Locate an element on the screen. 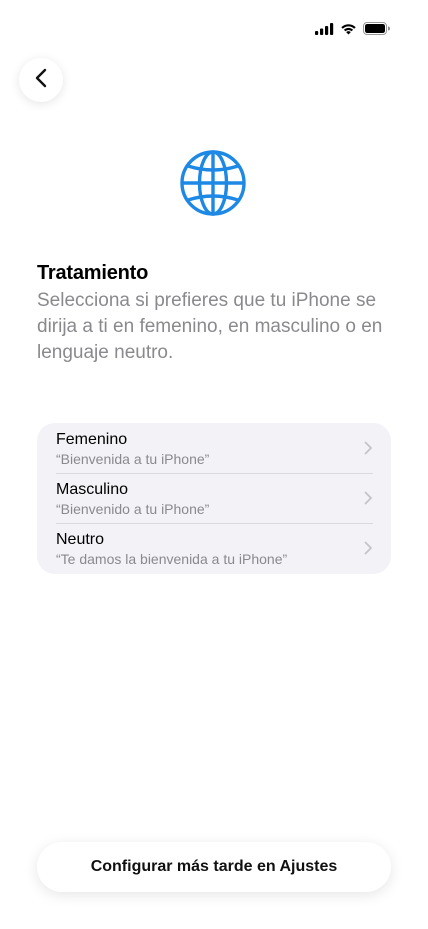 This screenshot has height=929, width=428. wifi-icon is located at coordinates (348, 29).